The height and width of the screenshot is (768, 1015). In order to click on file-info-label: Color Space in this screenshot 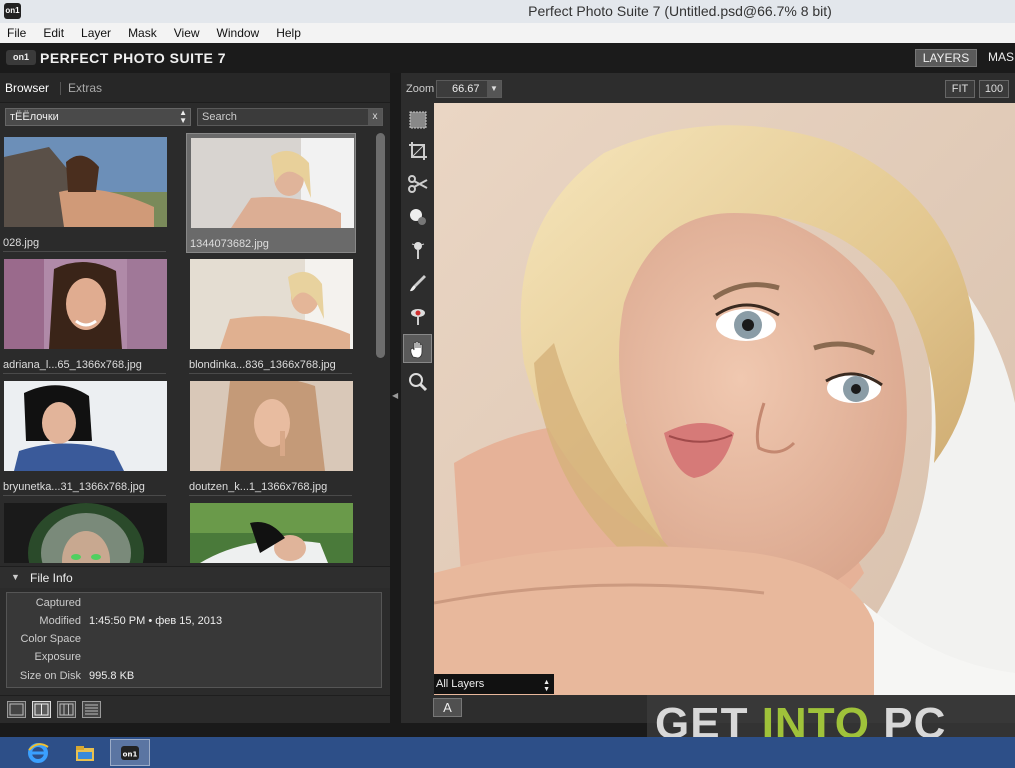, I will do `click(50, 639)`.